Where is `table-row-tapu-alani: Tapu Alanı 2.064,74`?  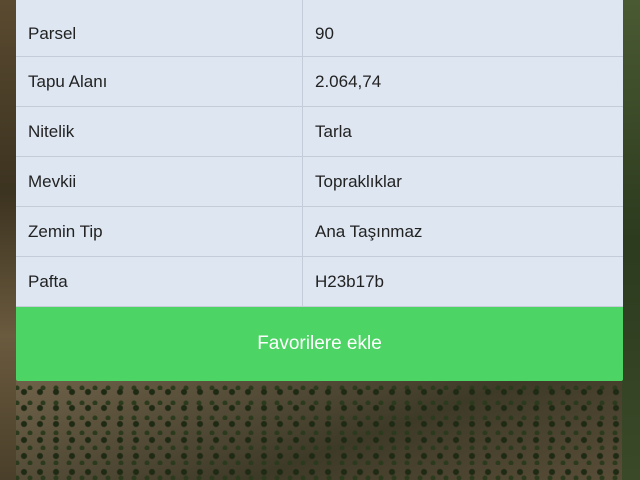 table-row-tapu-alani: Tapu Alanı 2.064,74 is located at coordinates (319, 81).